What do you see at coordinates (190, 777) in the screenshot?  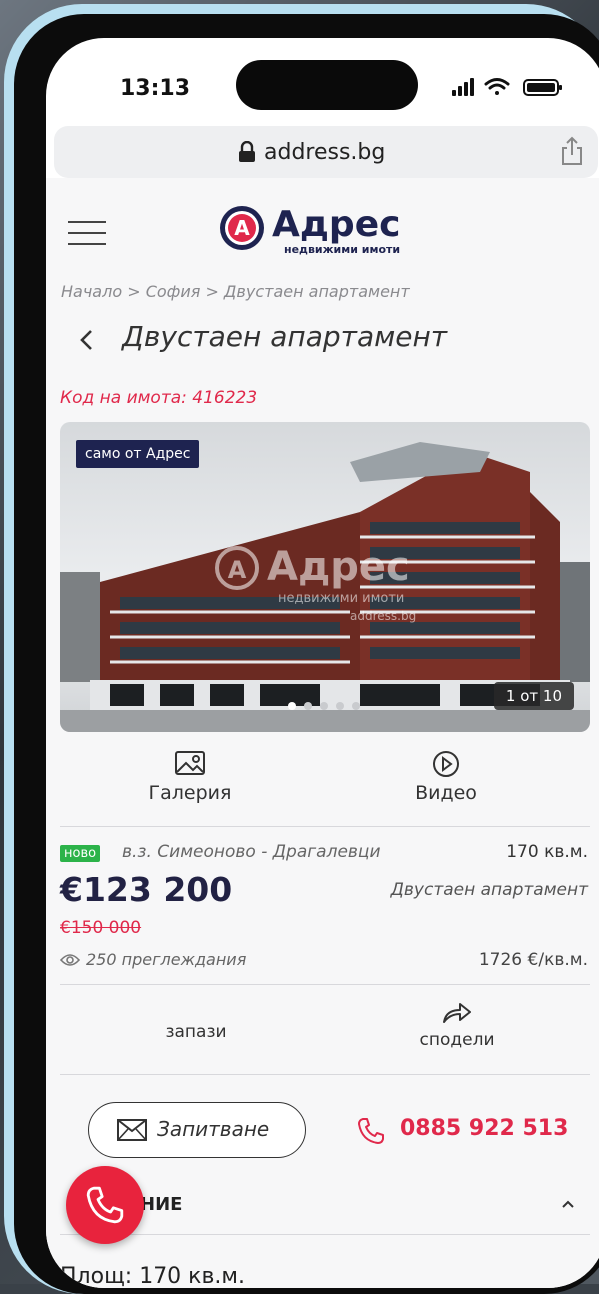 I see `gallery-button: Галерия` at bounding box center [190, 777].